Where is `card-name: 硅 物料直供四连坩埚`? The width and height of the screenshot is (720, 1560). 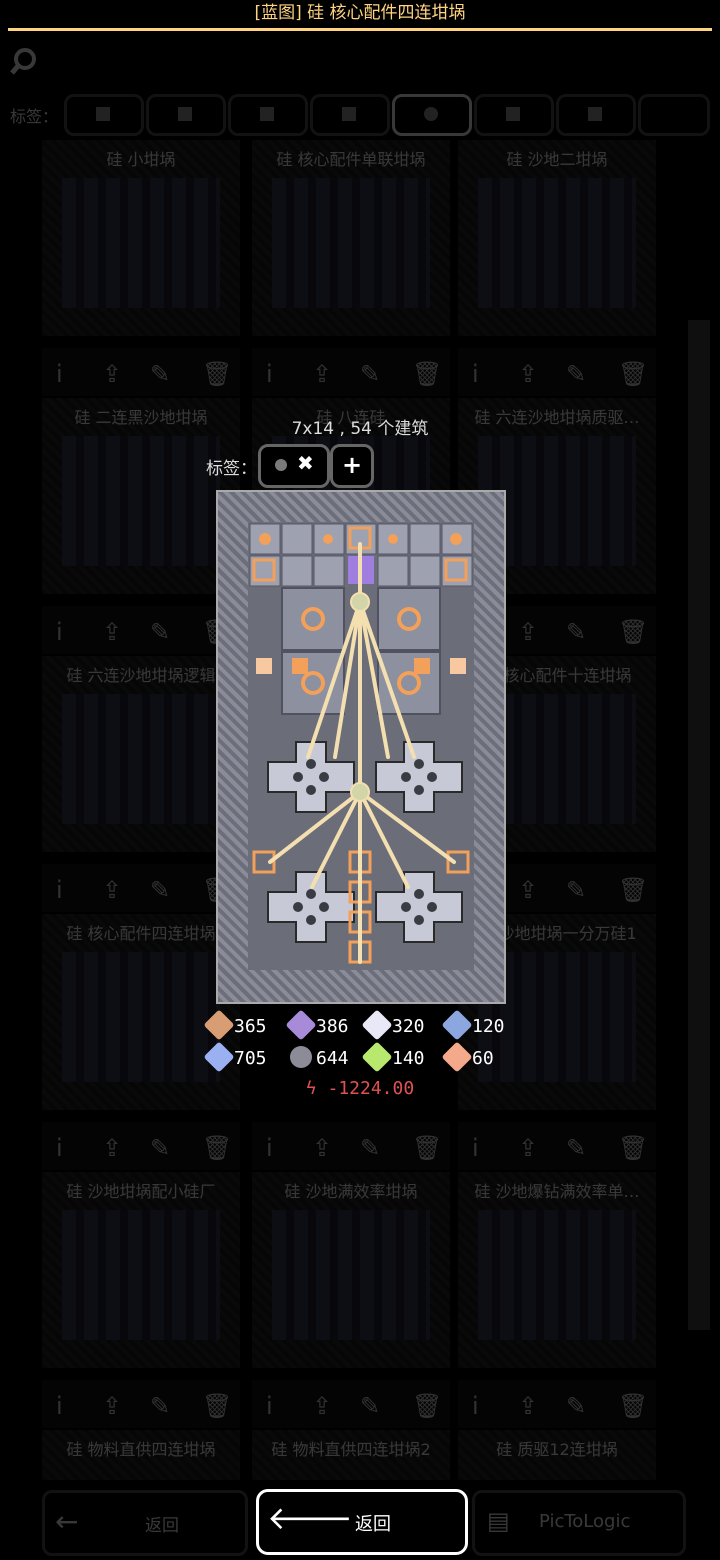 card-name: 硅 物料直供四连坩埚 is located at coordinates (141, 1449).